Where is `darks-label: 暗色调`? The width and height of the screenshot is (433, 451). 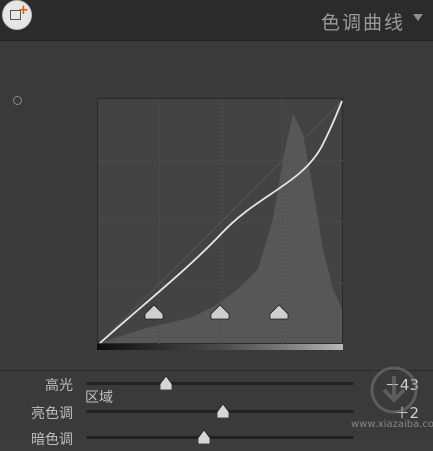 darks-label: 暗色调 is located at coordinates (52, 440).